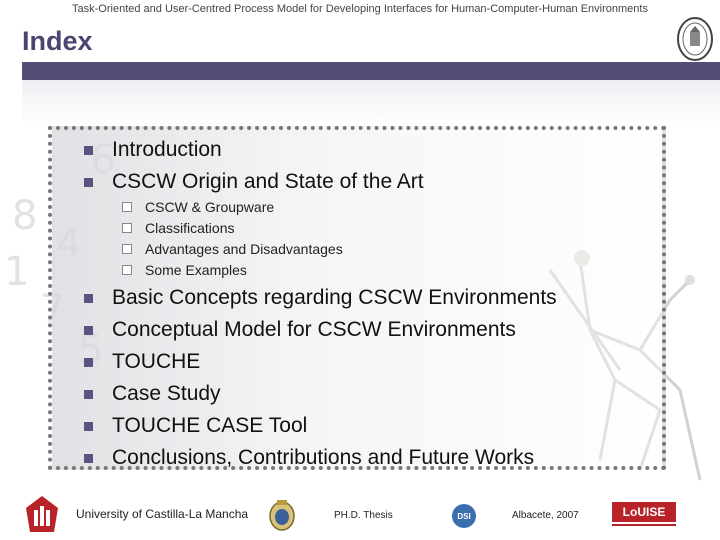  I want to click on index-subitem: CSCW & Groupware, so click(198, 207).